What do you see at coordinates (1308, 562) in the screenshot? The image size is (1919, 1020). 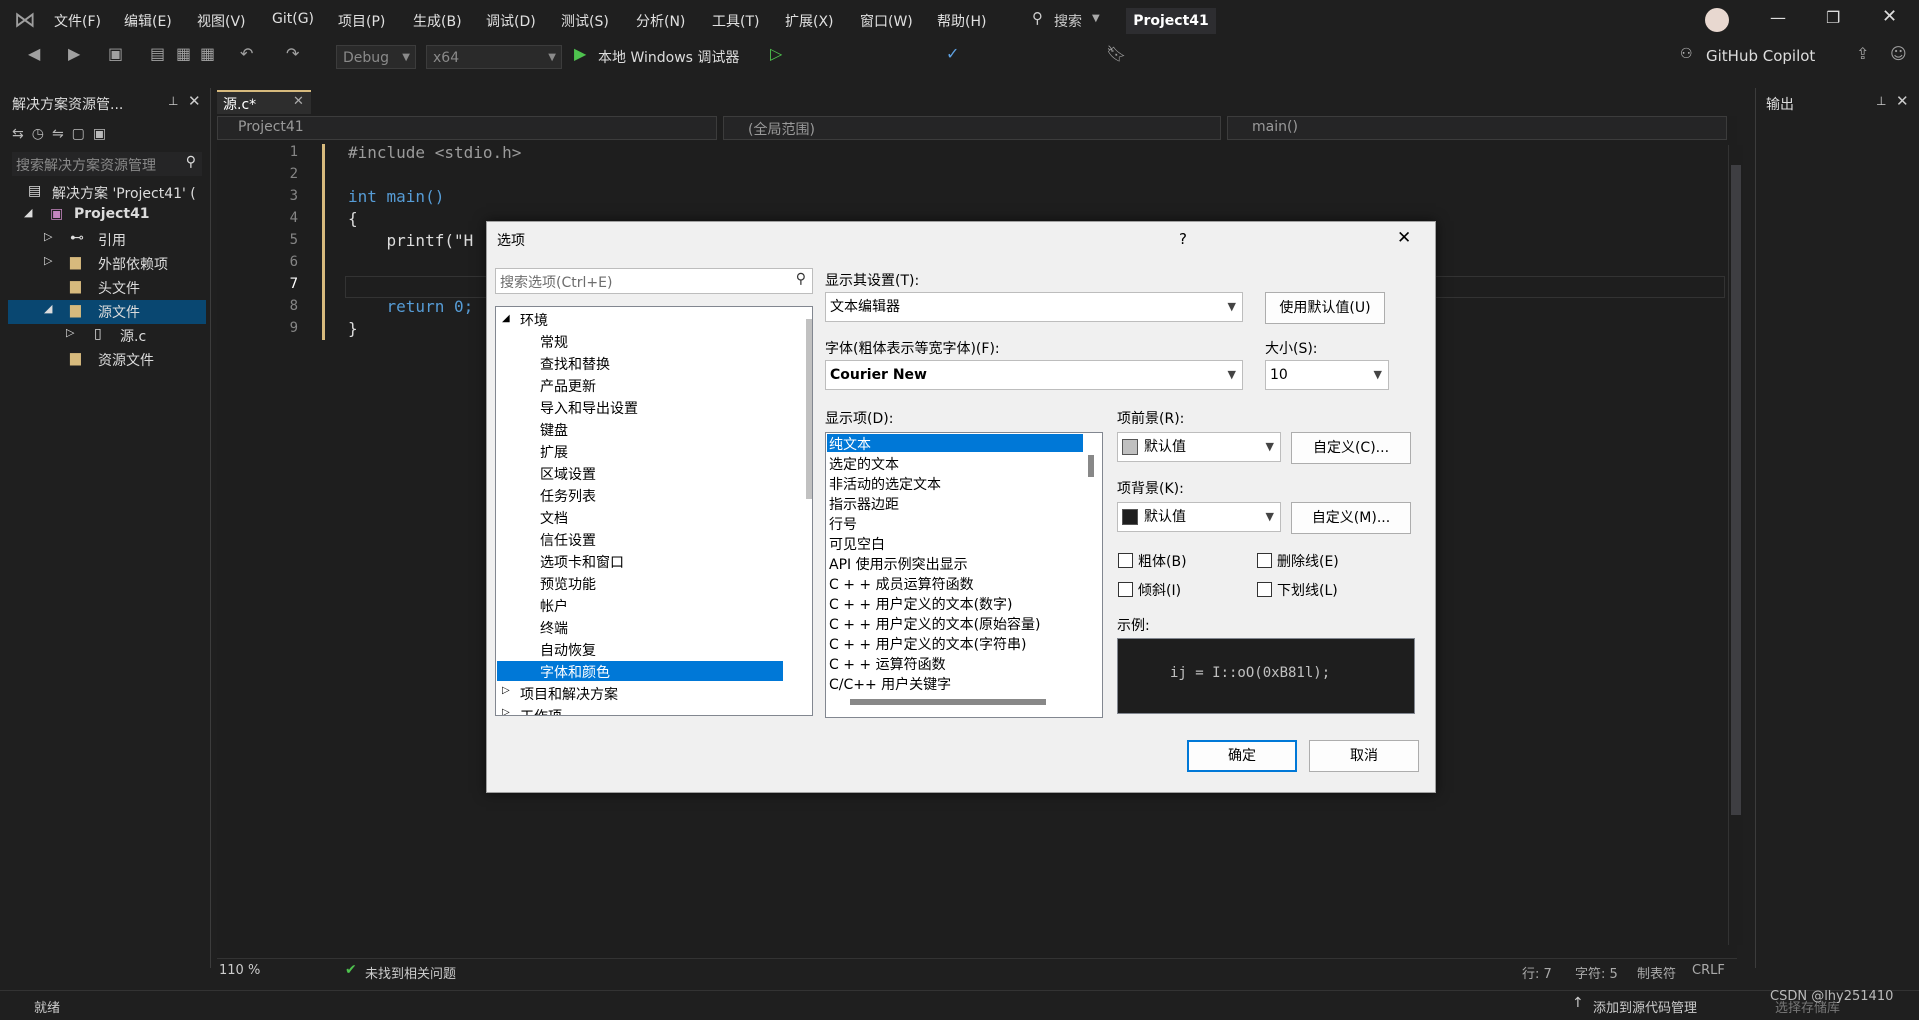 I see `strikethrough-label: 删除线(E)` at bounding box center [1308, 562].